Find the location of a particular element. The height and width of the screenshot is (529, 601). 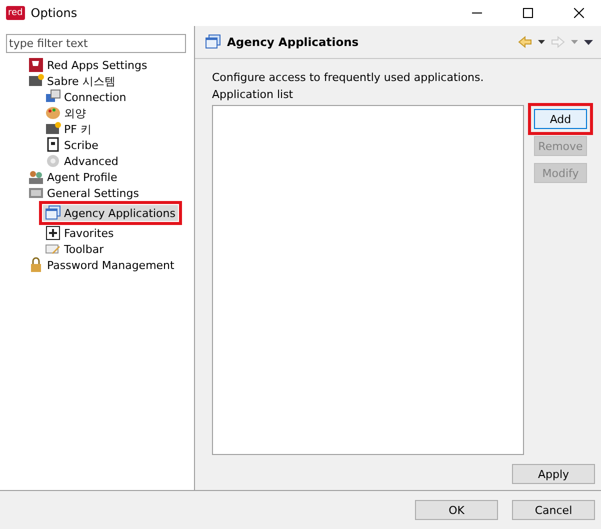

close-icon is located at coordinates (579, 13).